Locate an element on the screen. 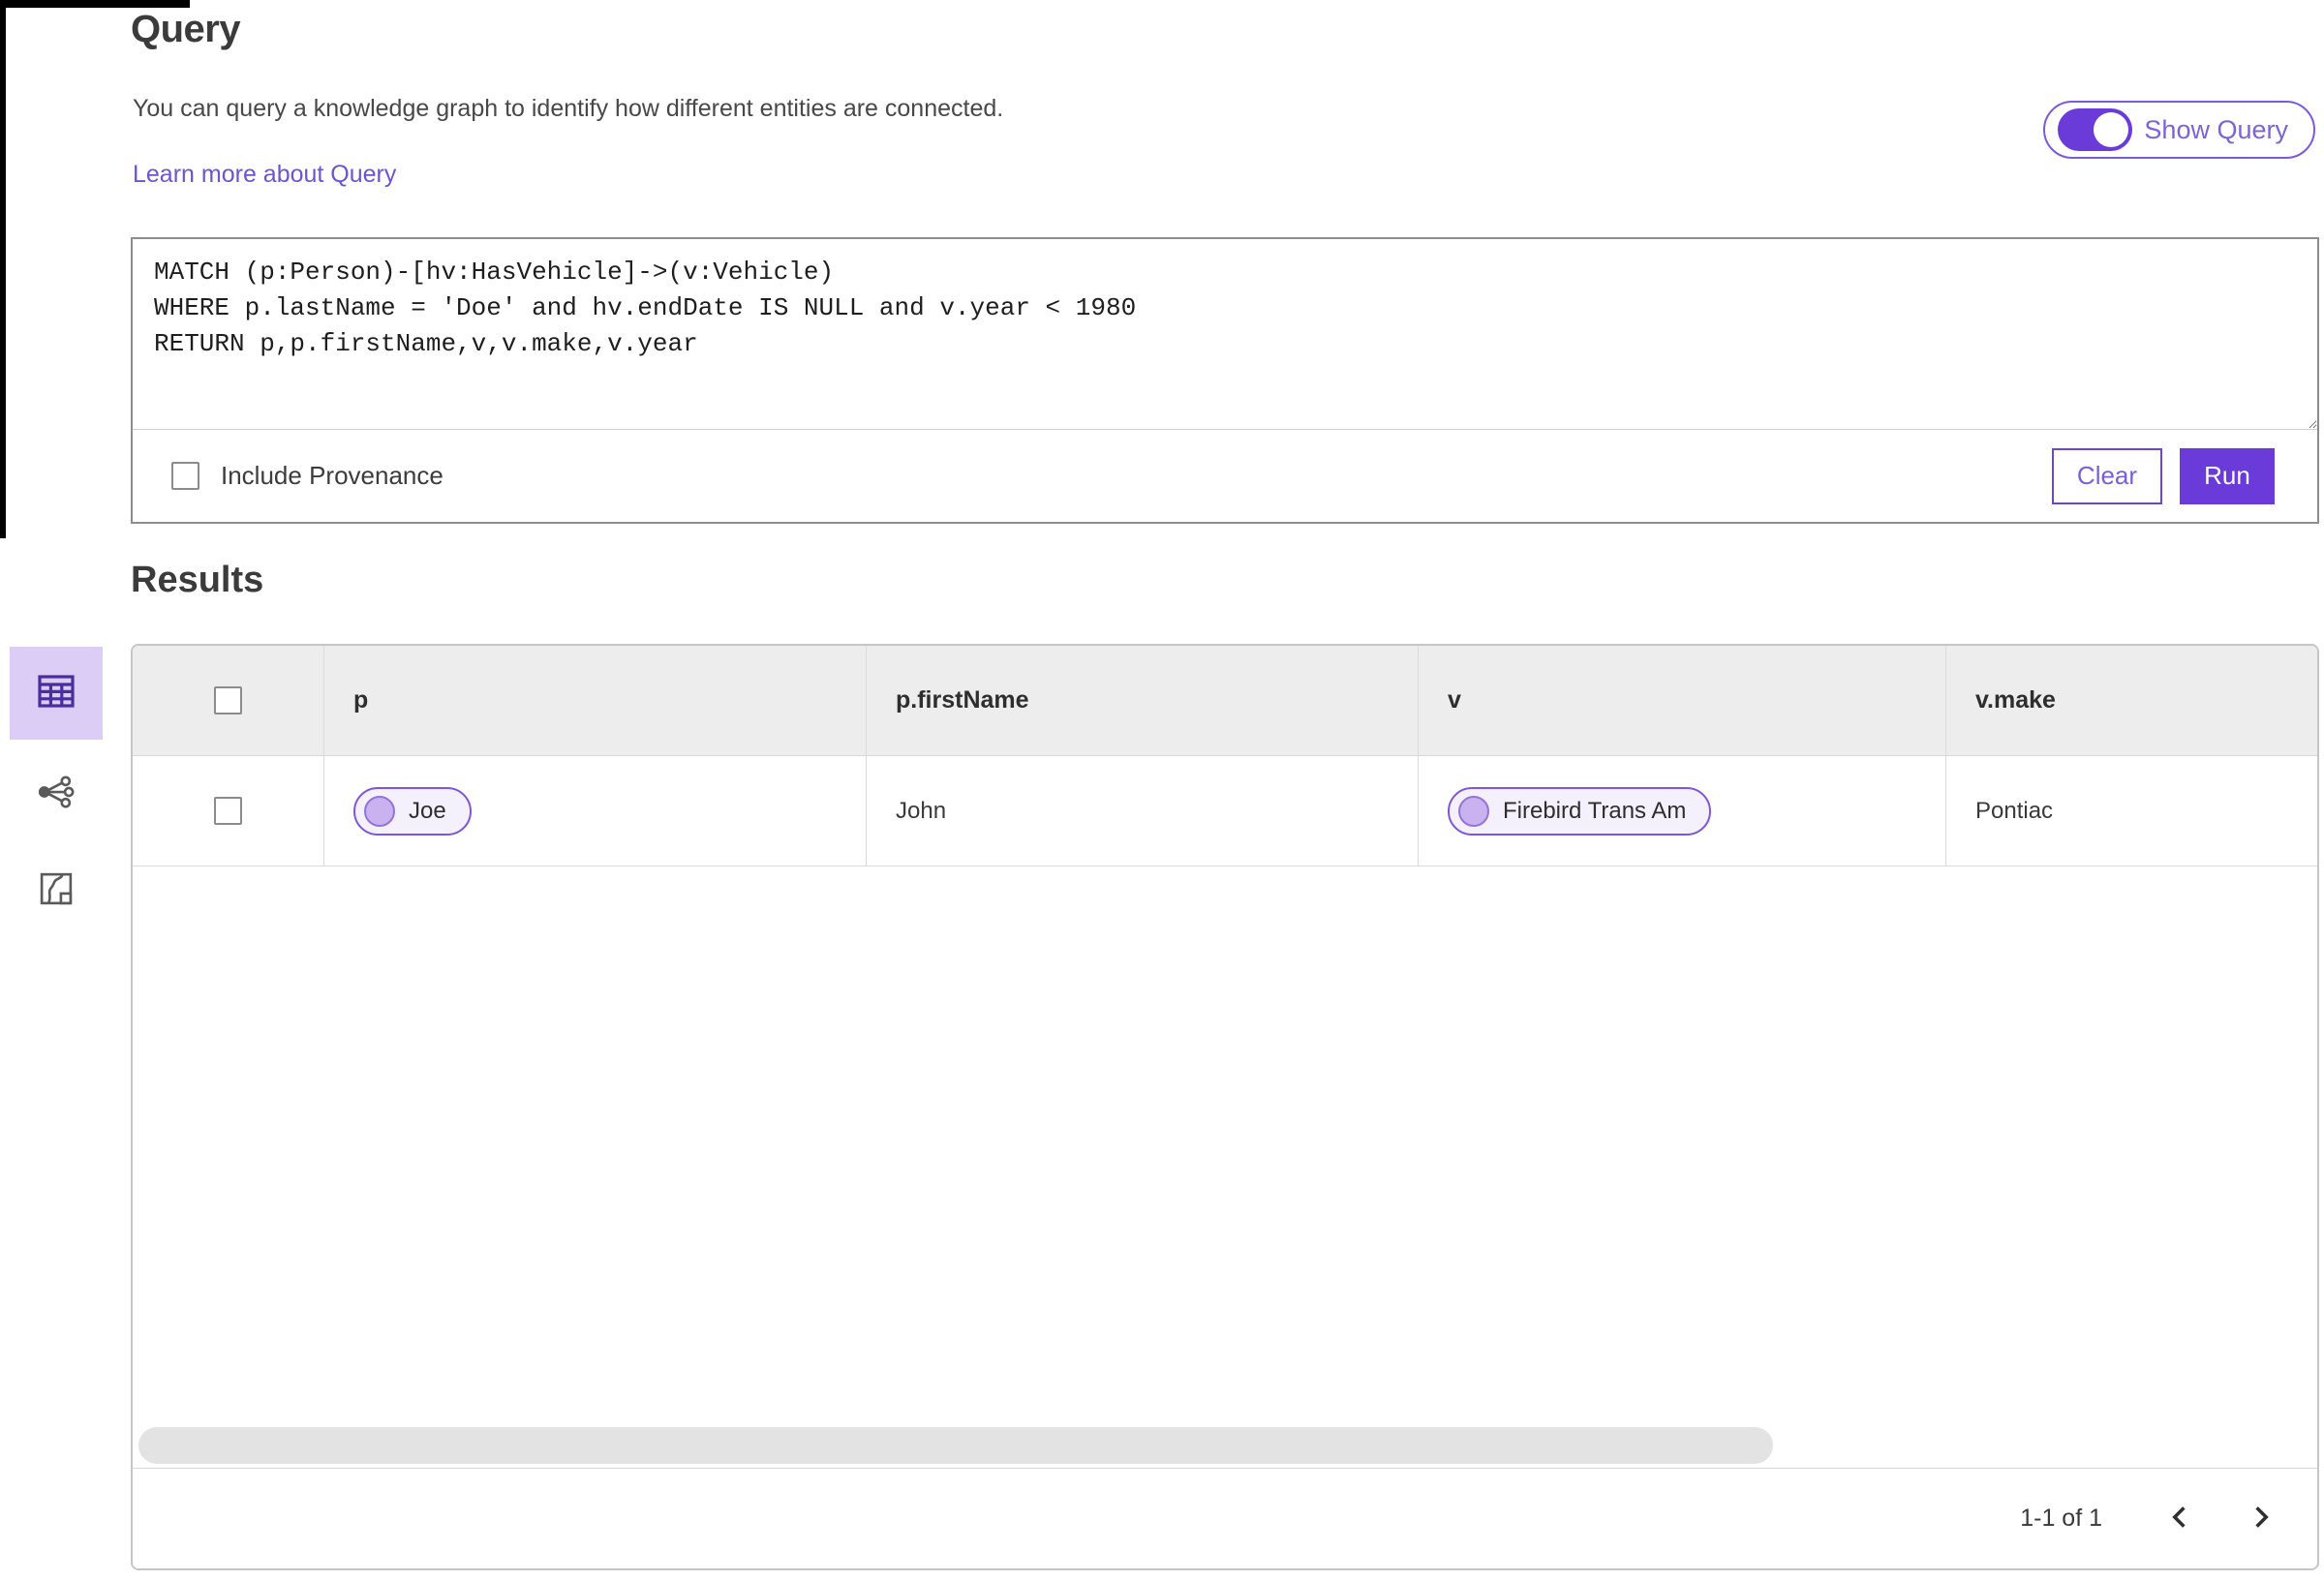  show-query-toggle: Show Query is located at coordinates (2179, 130).